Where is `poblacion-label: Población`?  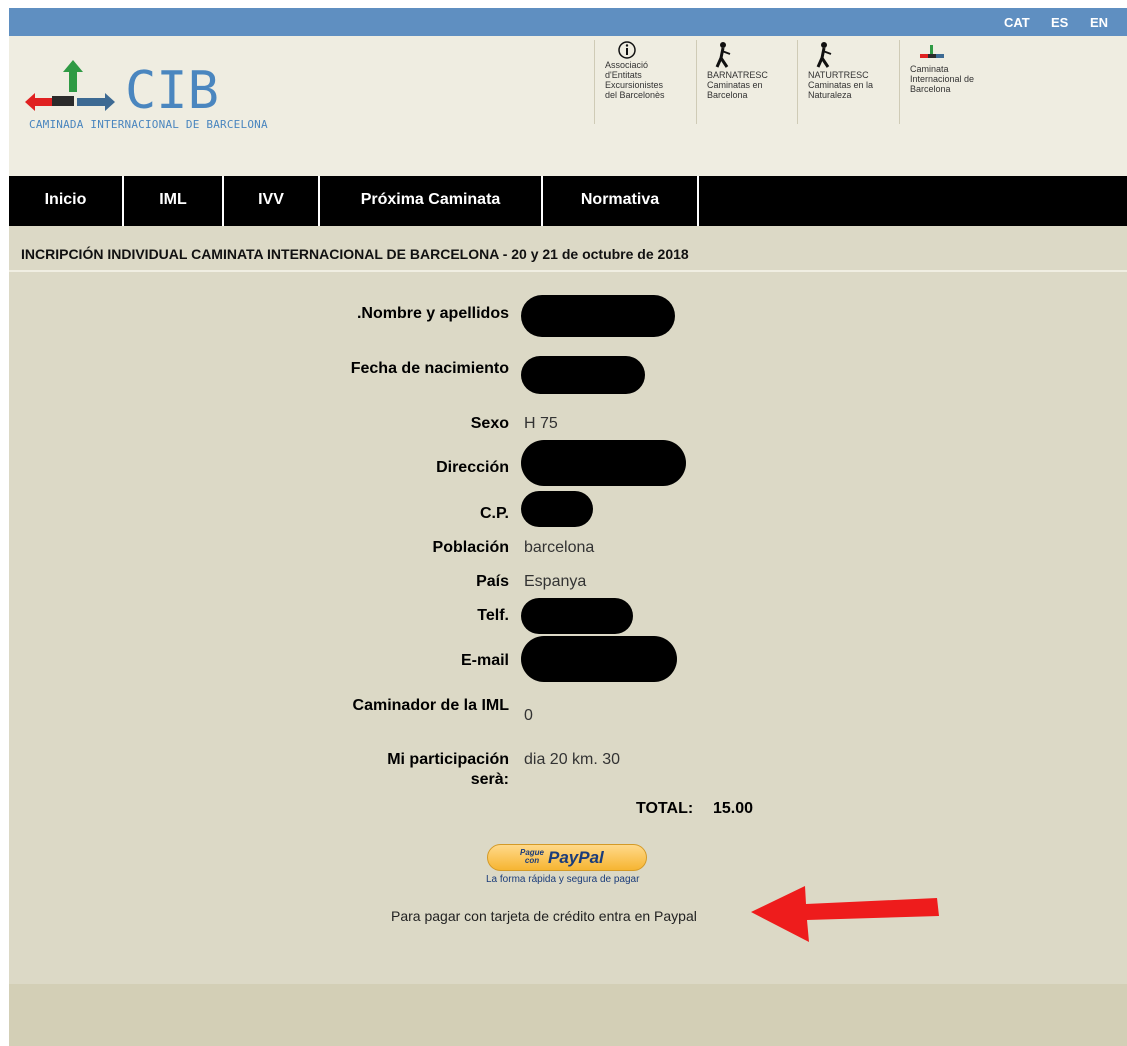 poblacion-label: Población is located at coordinates (470, 547).